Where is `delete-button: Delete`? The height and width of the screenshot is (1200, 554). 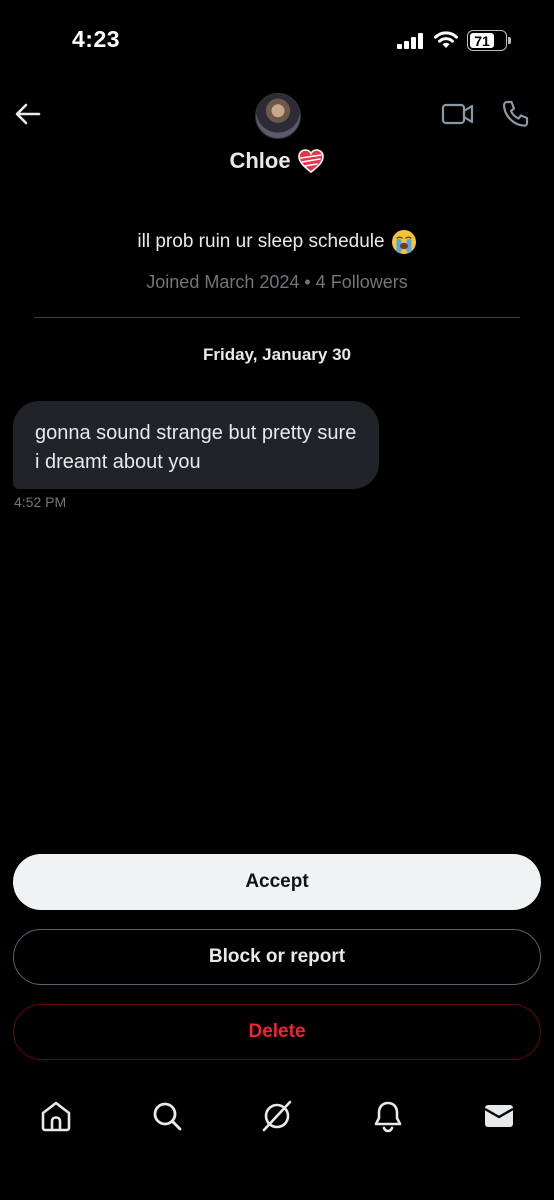
delete-button: Delete is located at coordinates (277, 1032).